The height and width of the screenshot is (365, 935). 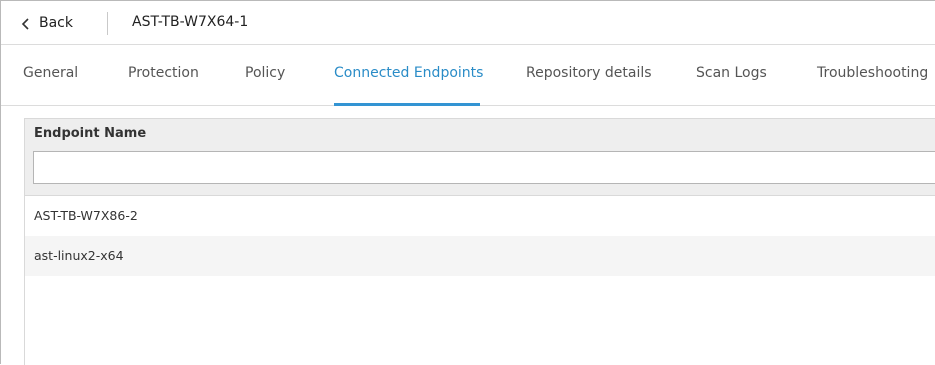 I want to click on endpoint-name-cell: AST-TB-W7X86-2, so click(x=86, y=215).